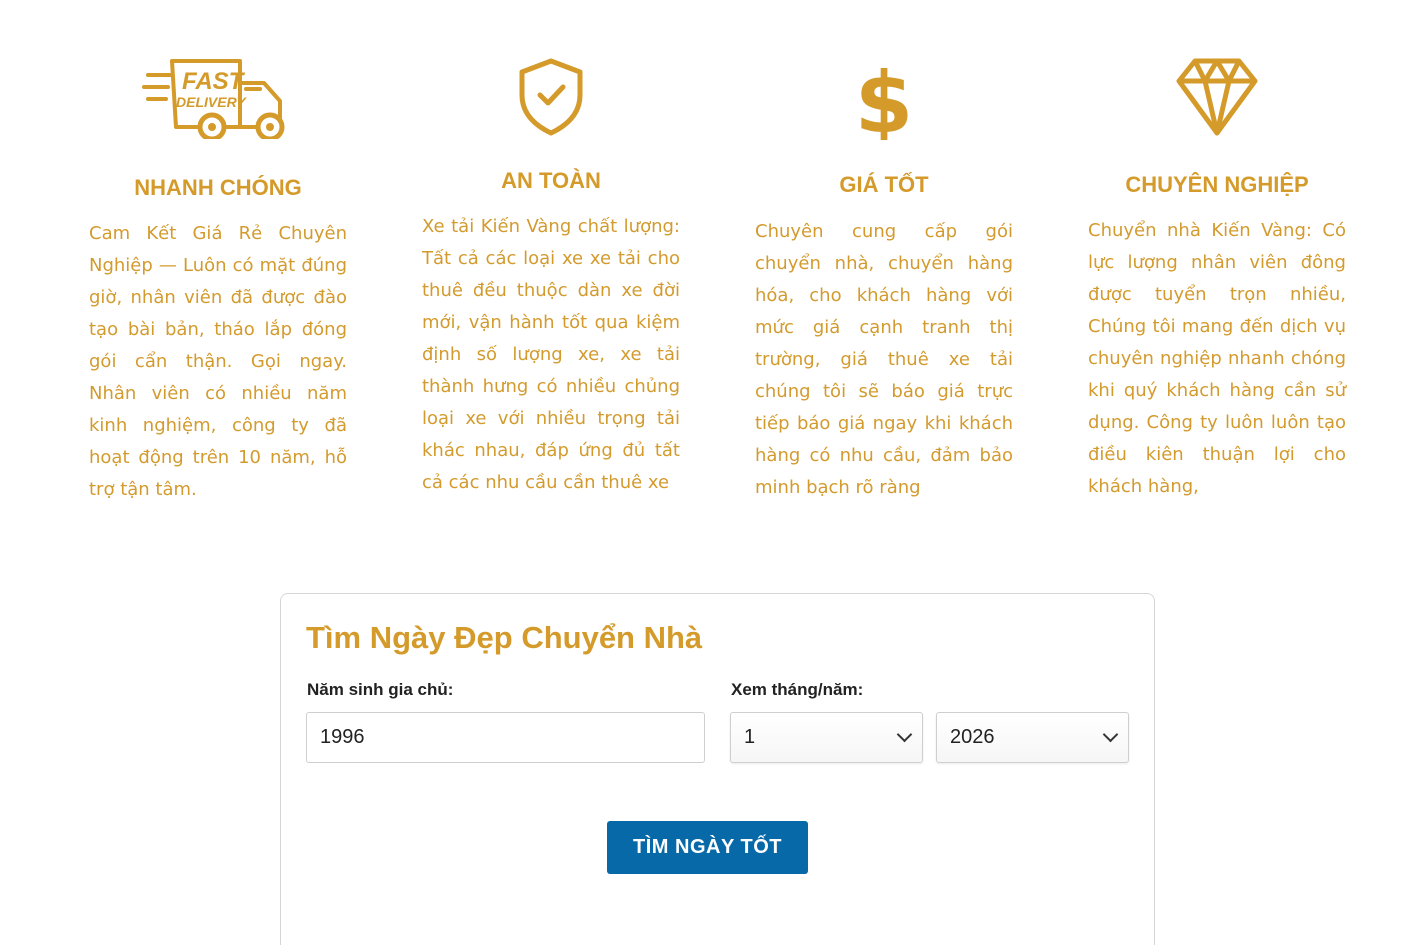 The image size is (1406, 945). What do you see at coordinates (1032, 737) in the screenshot?
I see `year-select: 2026` at bounding box center [1032, 737].